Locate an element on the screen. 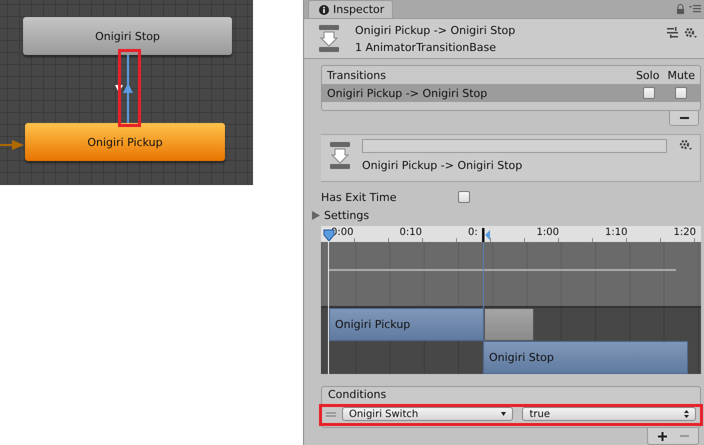 This screenshot has width=704, height=445. inspector-subtitle: 1 AnimatorTransitionBase is located at coordinates (426, 47).